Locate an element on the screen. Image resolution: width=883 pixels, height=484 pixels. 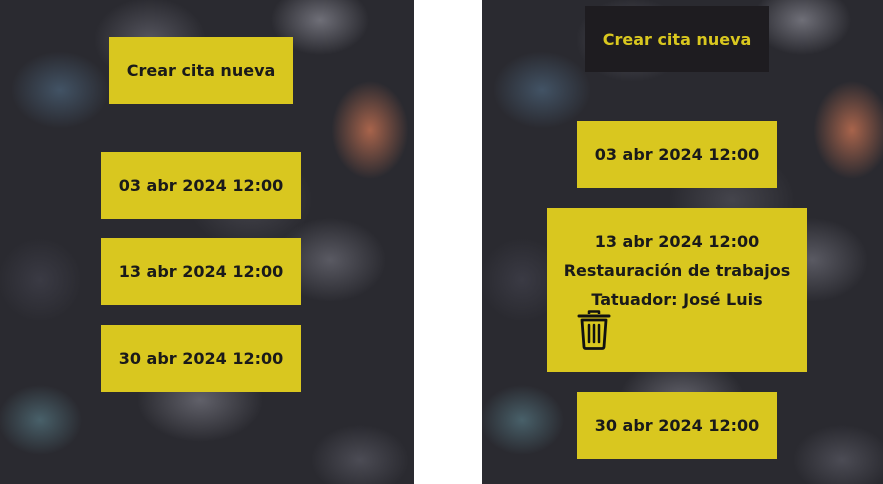
trash-icon-graphic is located at coordinates (594, 330).